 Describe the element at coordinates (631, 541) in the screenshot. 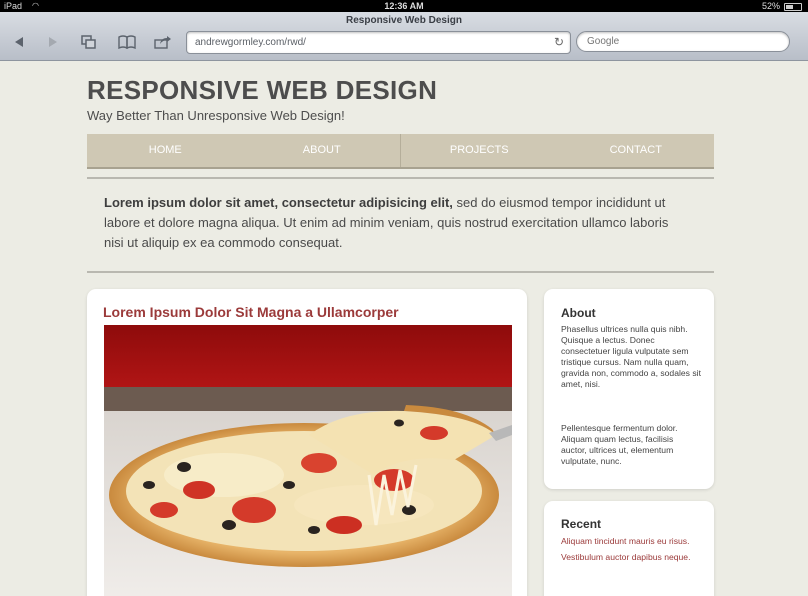

I see `recent-link-1: Aliquam tincidunt mauris eu risus.` at that location.